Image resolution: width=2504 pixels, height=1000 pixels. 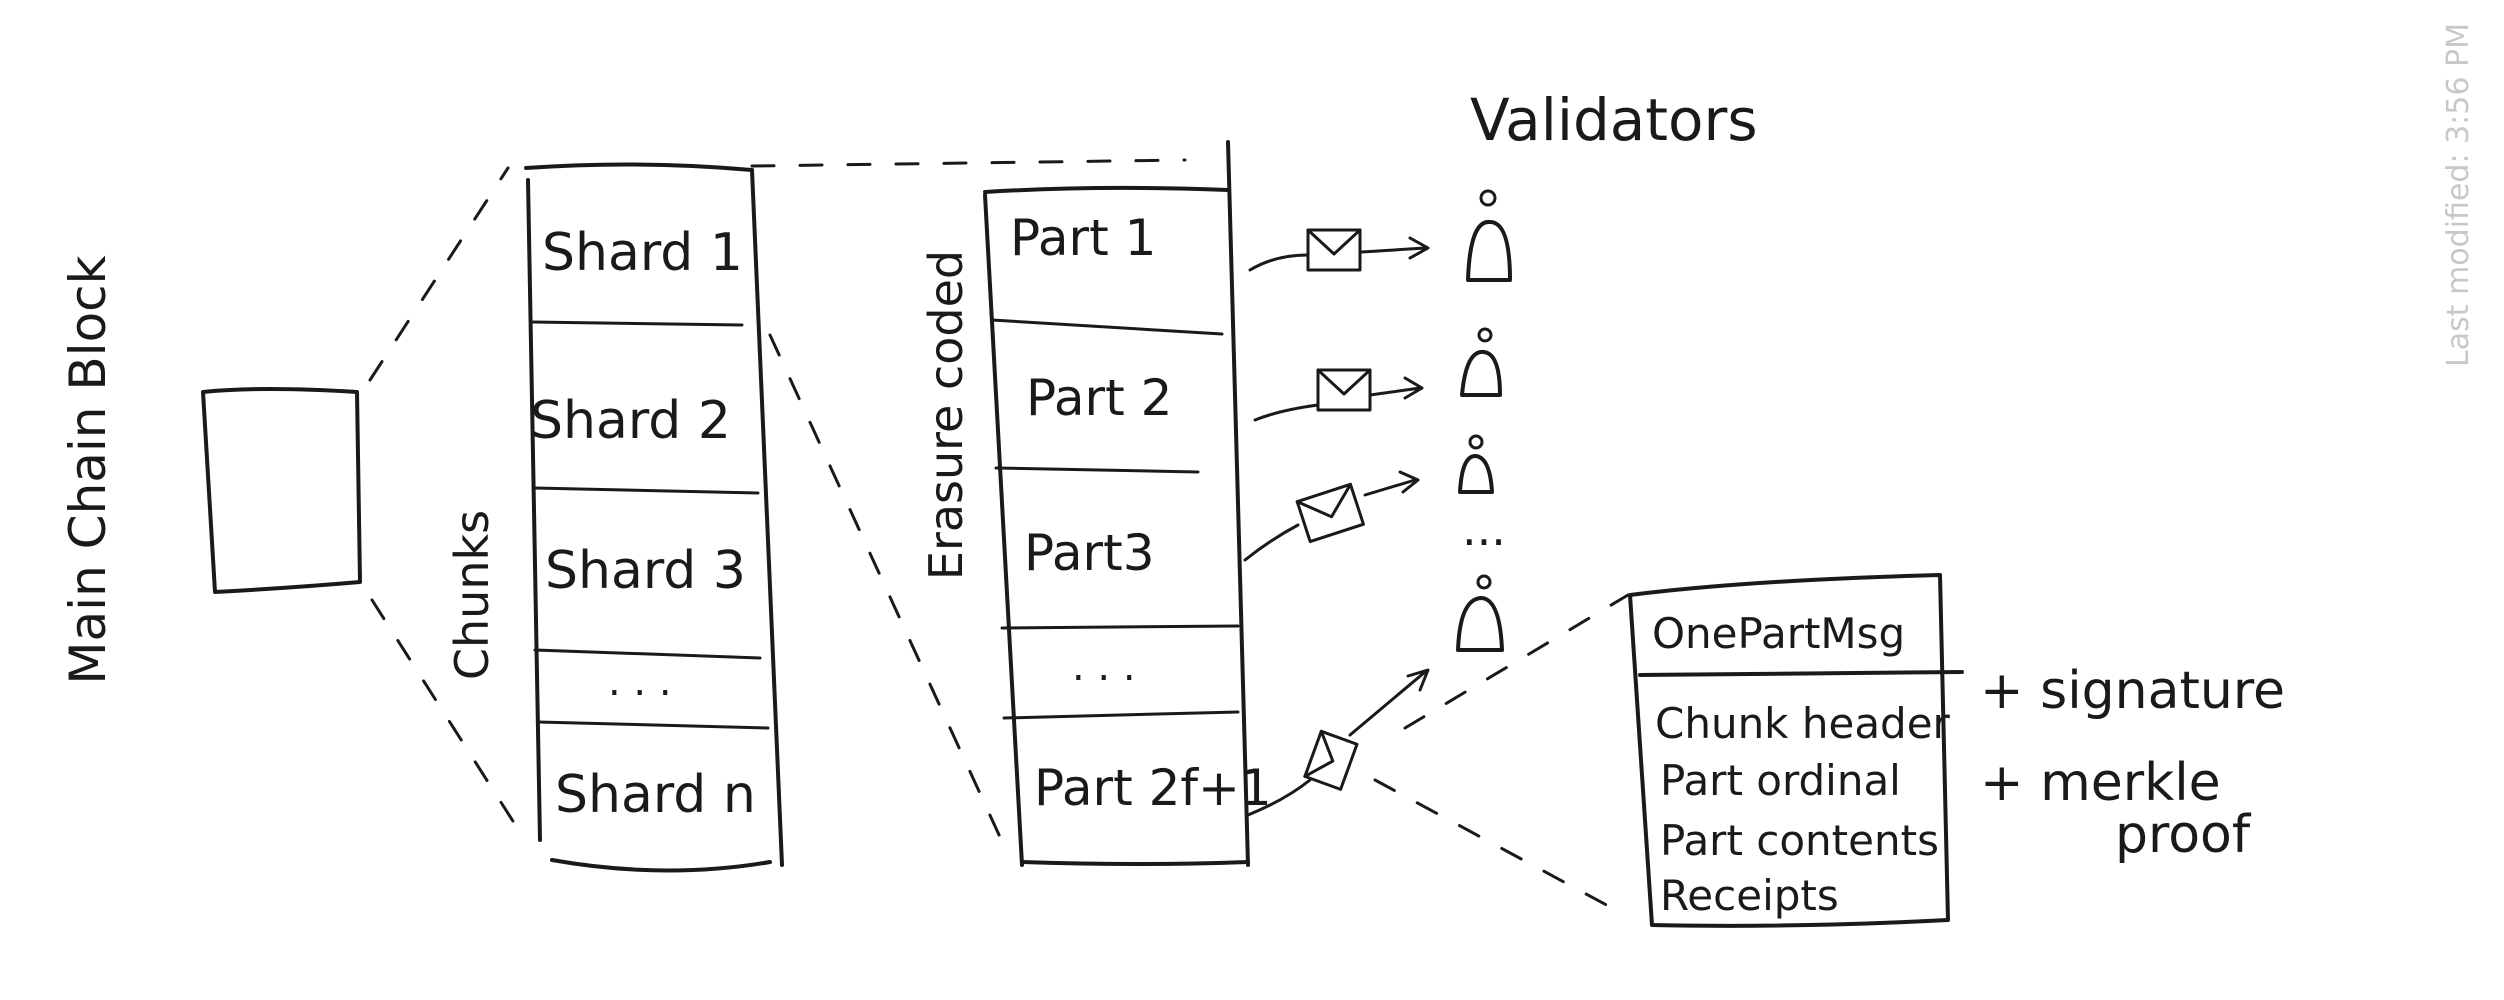 I want to click on parts-column-right-edge, so click(x=1238, y=503).